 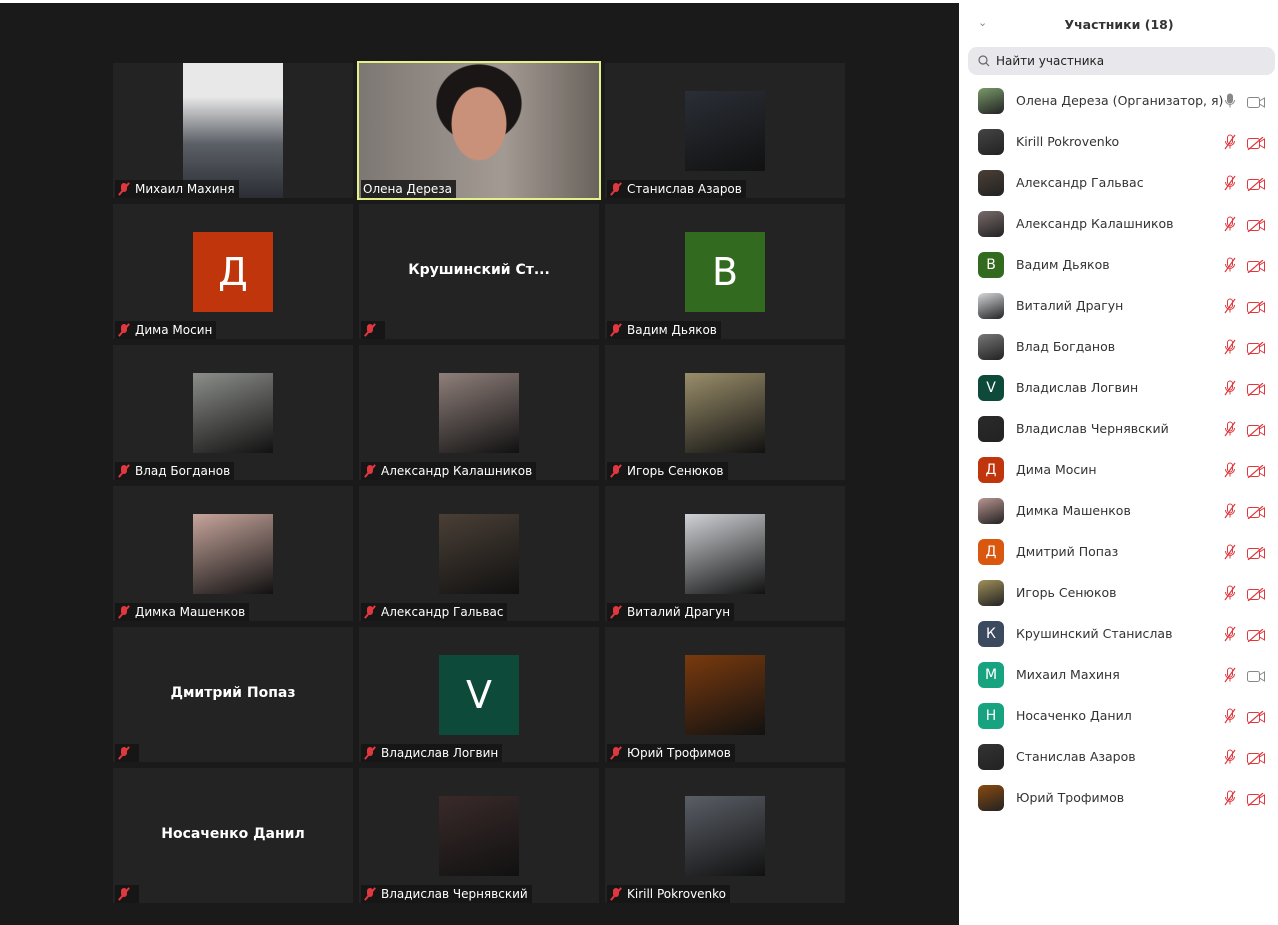 I want to click on participant-name: Станислав Азаров, so click(x=684, y=189).